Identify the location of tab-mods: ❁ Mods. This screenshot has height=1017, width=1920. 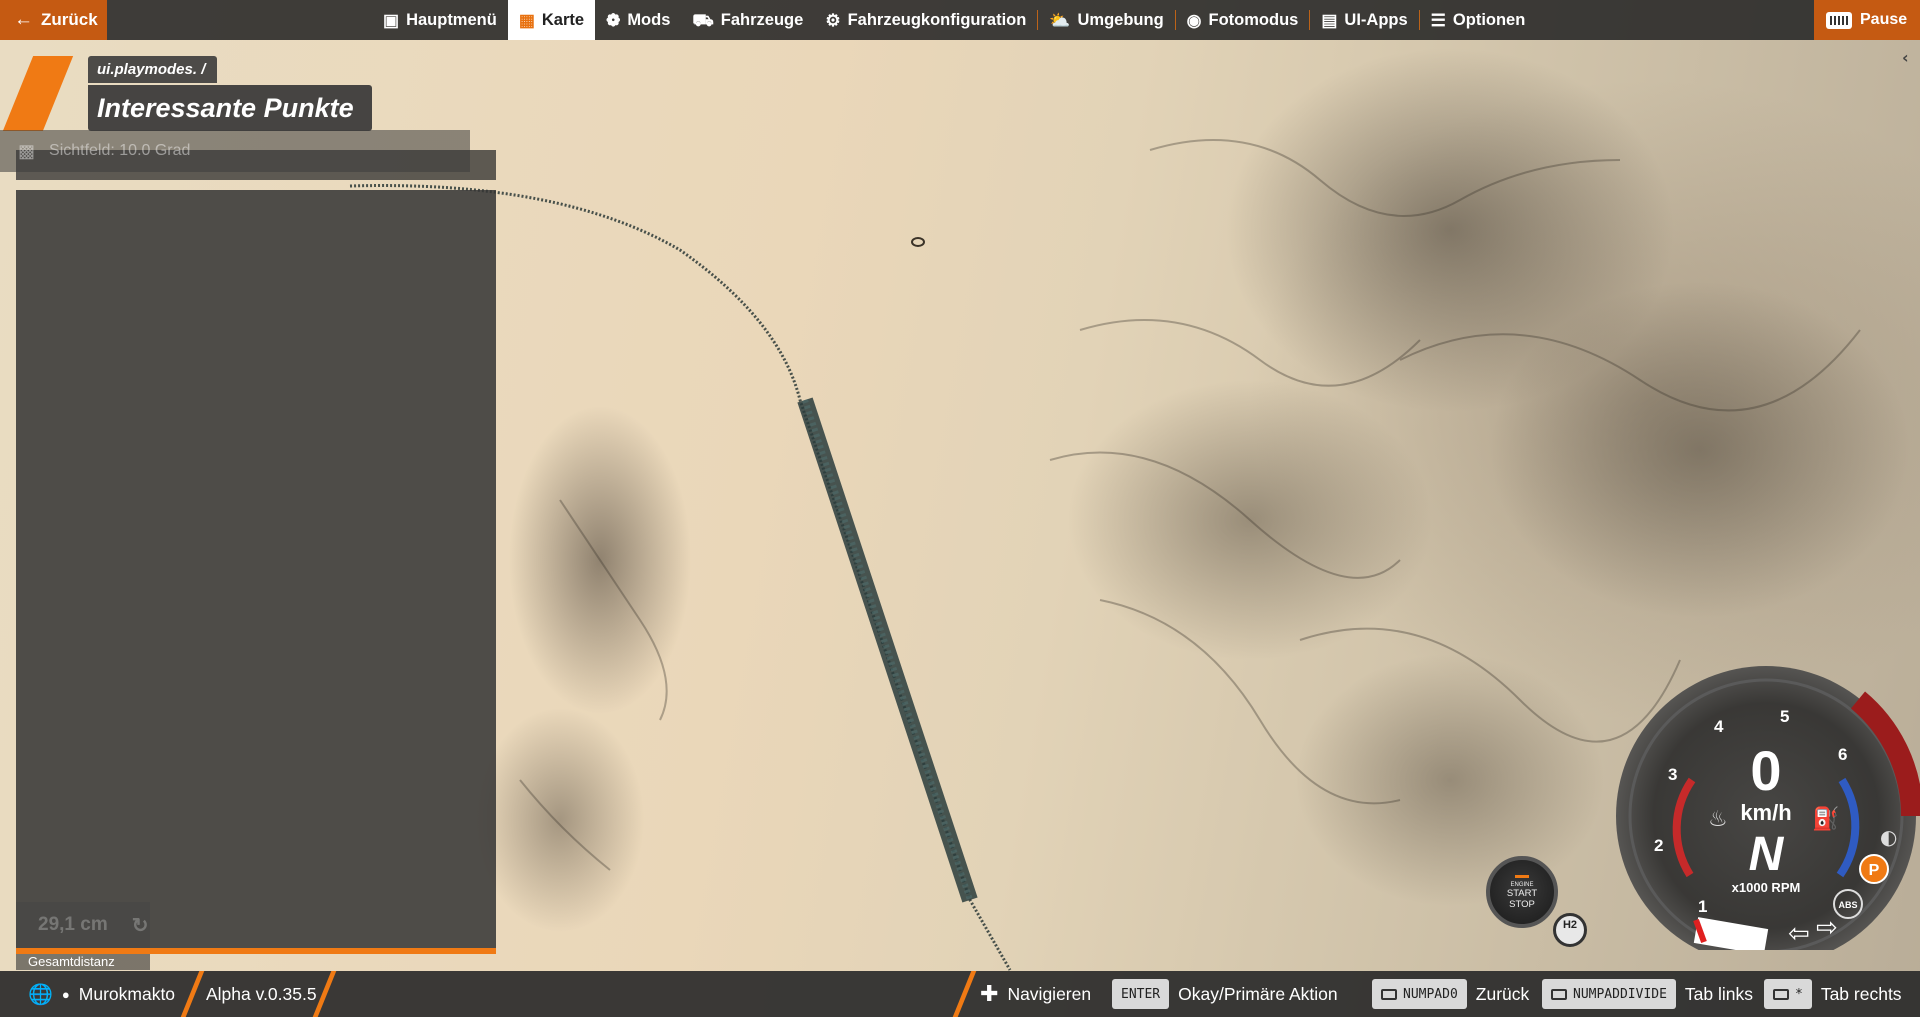
(638, 20).